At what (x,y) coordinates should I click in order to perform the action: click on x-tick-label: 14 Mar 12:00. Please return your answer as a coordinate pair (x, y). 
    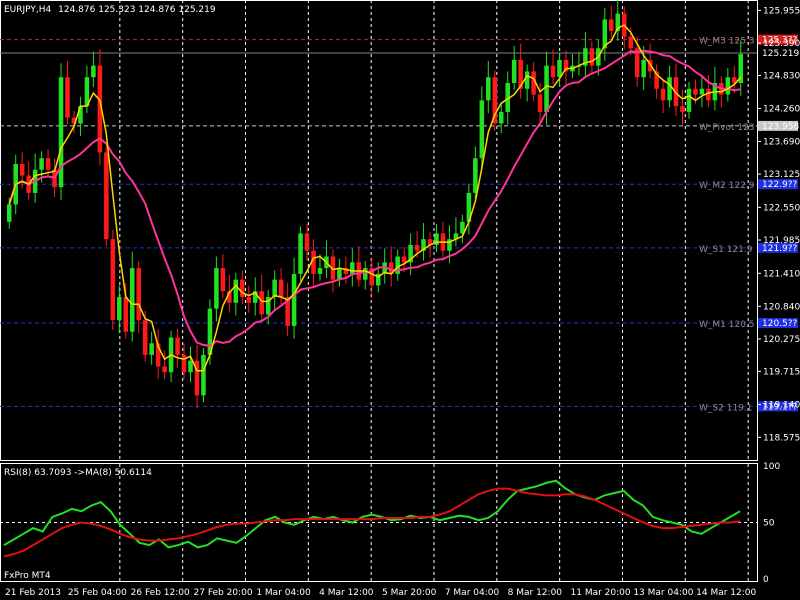
    Looking at the image, I should click on (726, 593).